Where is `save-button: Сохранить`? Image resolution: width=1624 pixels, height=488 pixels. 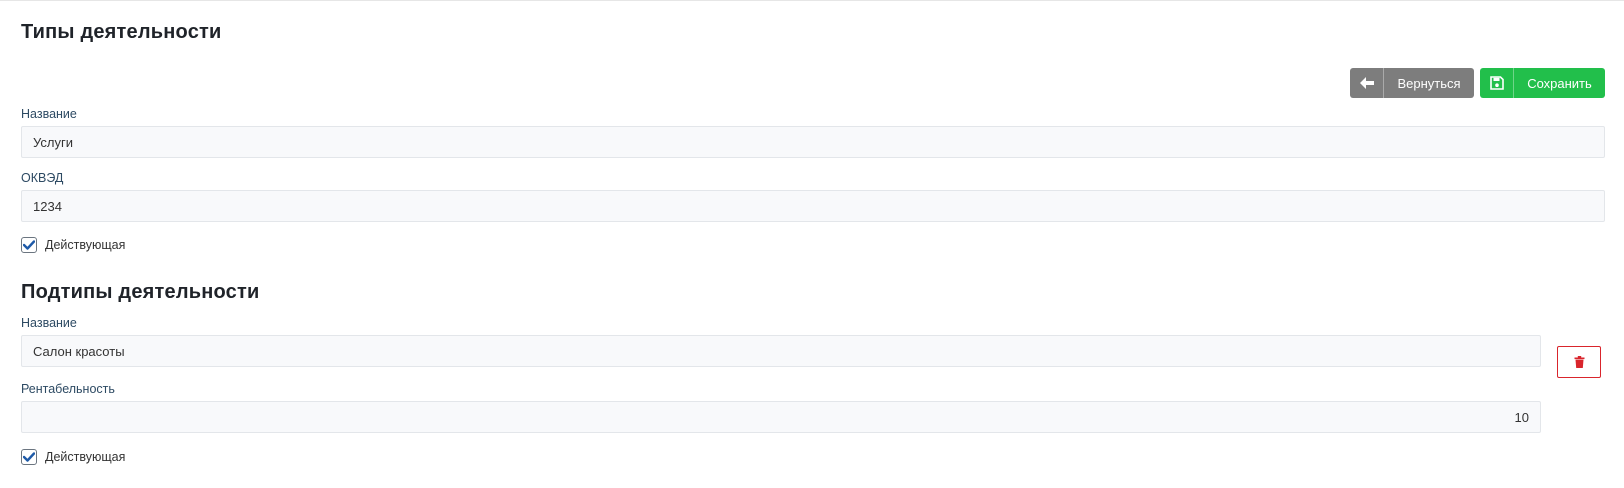 save-button: Сохранить is located at coordinates (1542, 83).